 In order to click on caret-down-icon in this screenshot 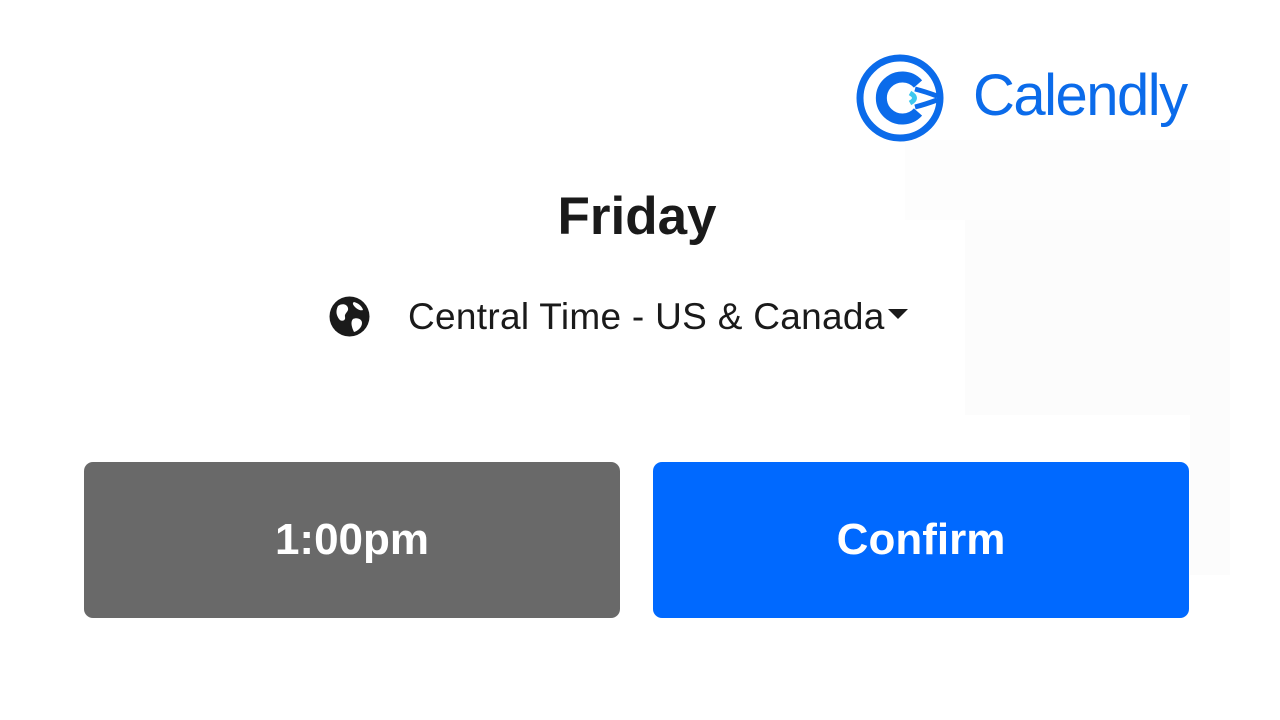, I will do `click(897, 314)`.